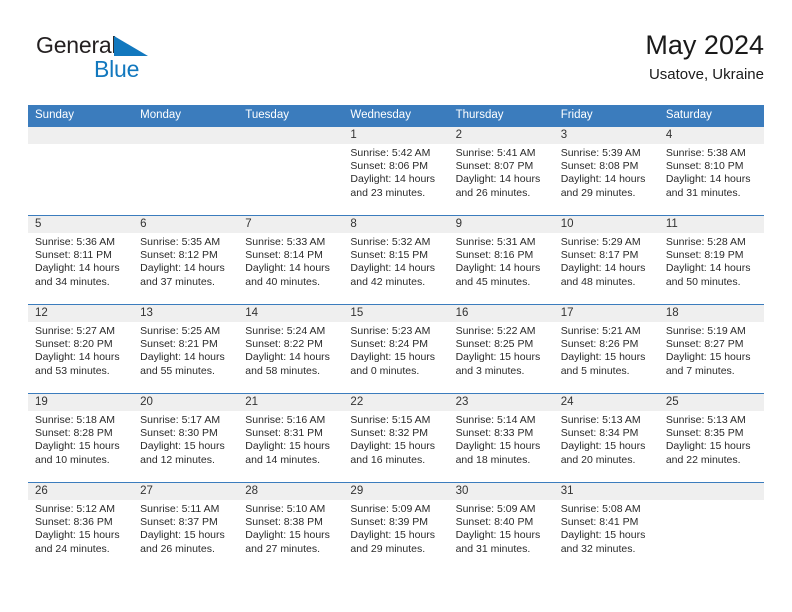 Image resolution: width=792 pixels, height=612 pixels. I want to click on sunset-text: Sunset: 8:27 PM, so click(704, 344).